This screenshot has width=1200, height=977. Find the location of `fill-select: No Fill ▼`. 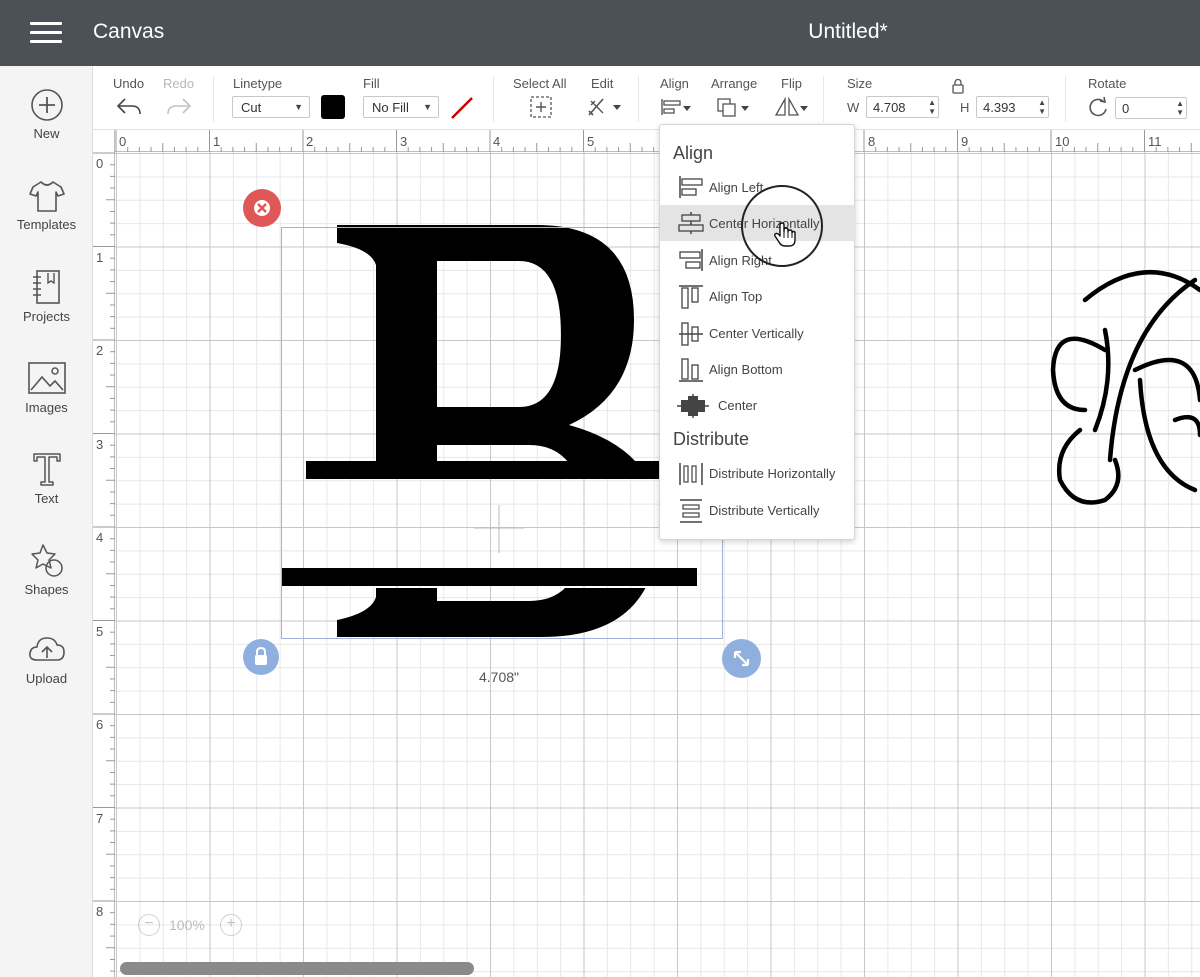

fill-select: No Fill ▼ is located at coordinates (401, 107).